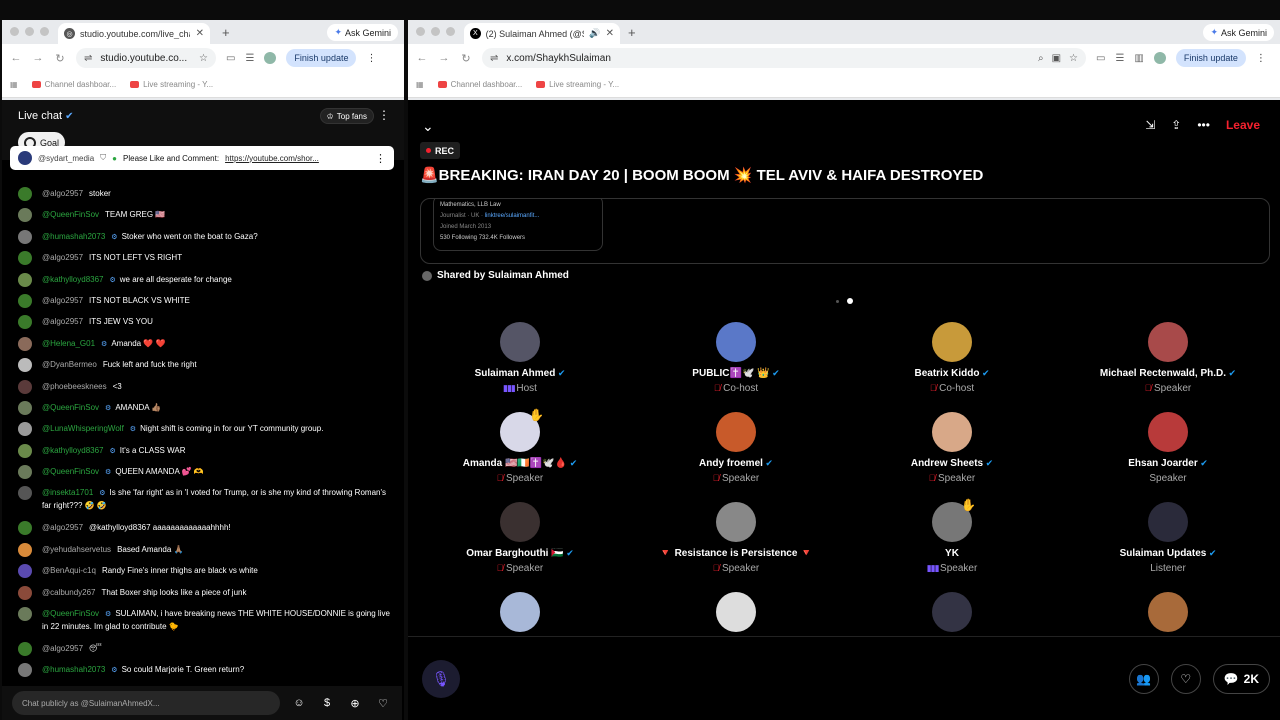 Image resolution: width=1280 pixels, height=720 pixels. What do you see at coordinates (38, 58) in the screenshot?
I see `forward-icon: →` at bounding box center [38, 58].